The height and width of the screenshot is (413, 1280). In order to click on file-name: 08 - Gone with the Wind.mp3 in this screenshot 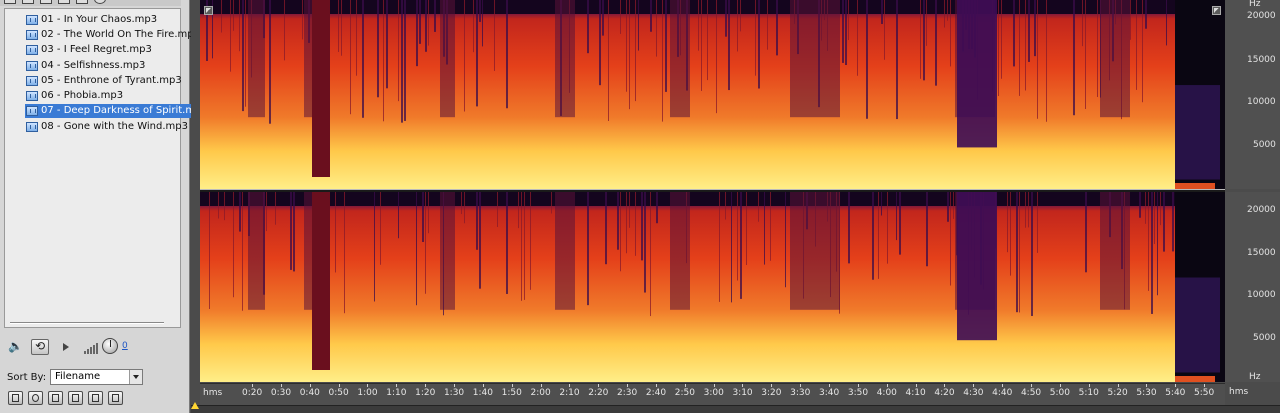, I will do `click(114, 126)`.